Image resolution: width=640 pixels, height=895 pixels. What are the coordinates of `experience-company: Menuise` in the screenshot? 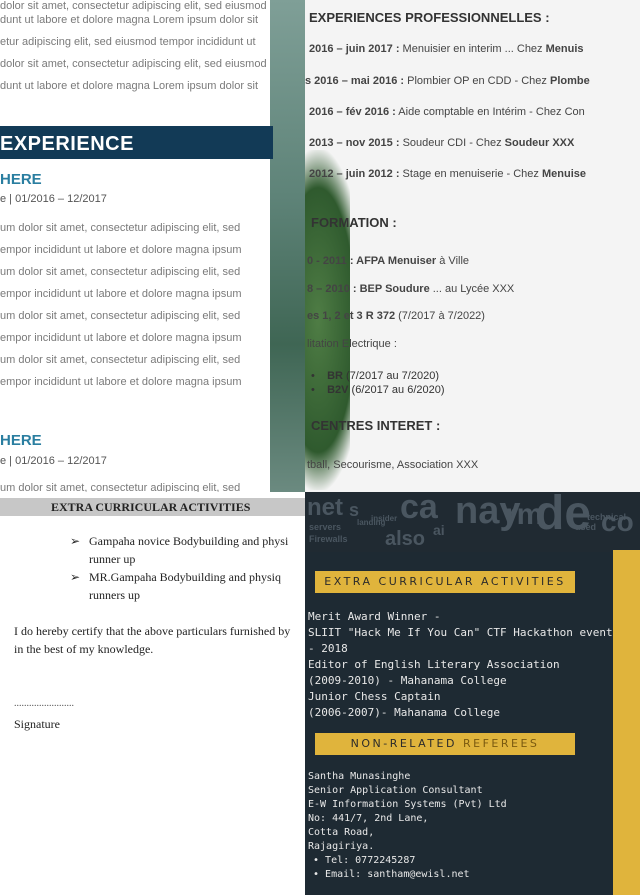 It's located at (563, 174).